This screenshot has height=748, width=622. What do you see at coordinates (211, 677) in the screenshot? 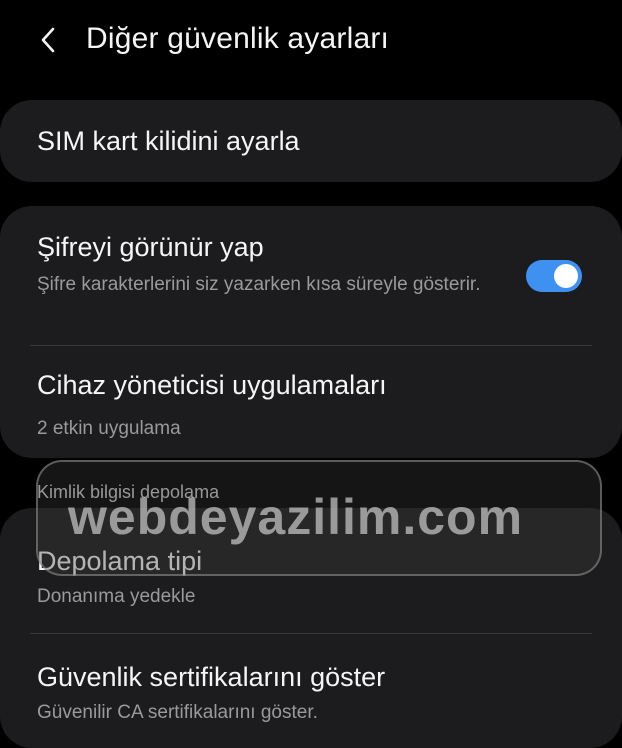
I see `security-certs-title: Güvenlik sertifikalarını göster` at bounding box center [211, 677].